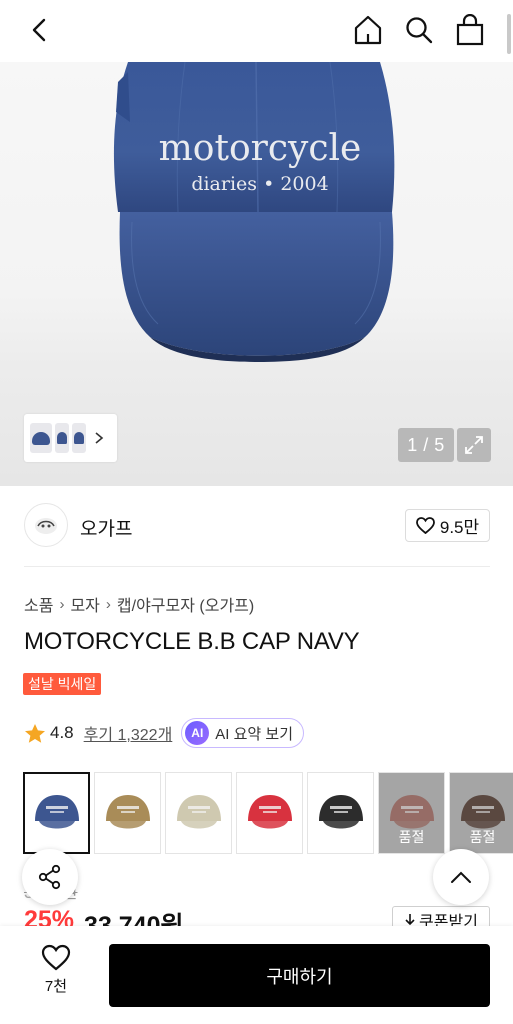 The height and width of the screenshot is (1024, 513). I want to click on brand-logo, so click(46, 525).